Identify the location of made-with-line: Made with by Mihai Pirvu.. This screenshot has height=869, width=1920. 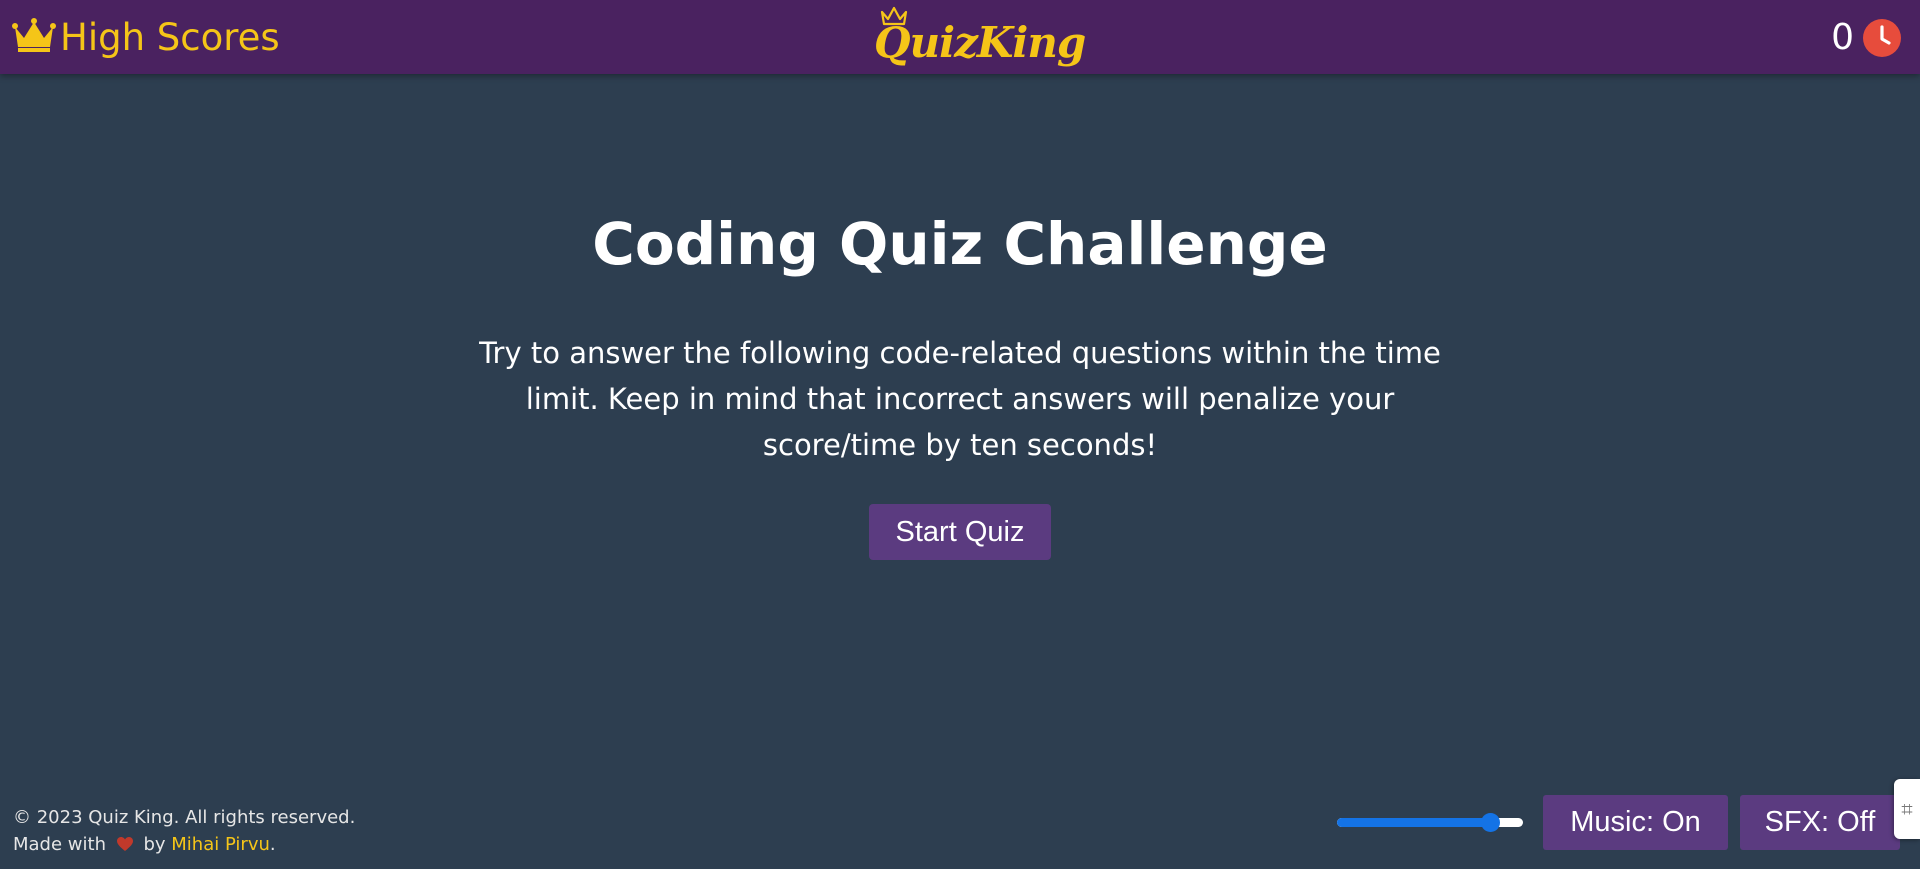
(184, 844).